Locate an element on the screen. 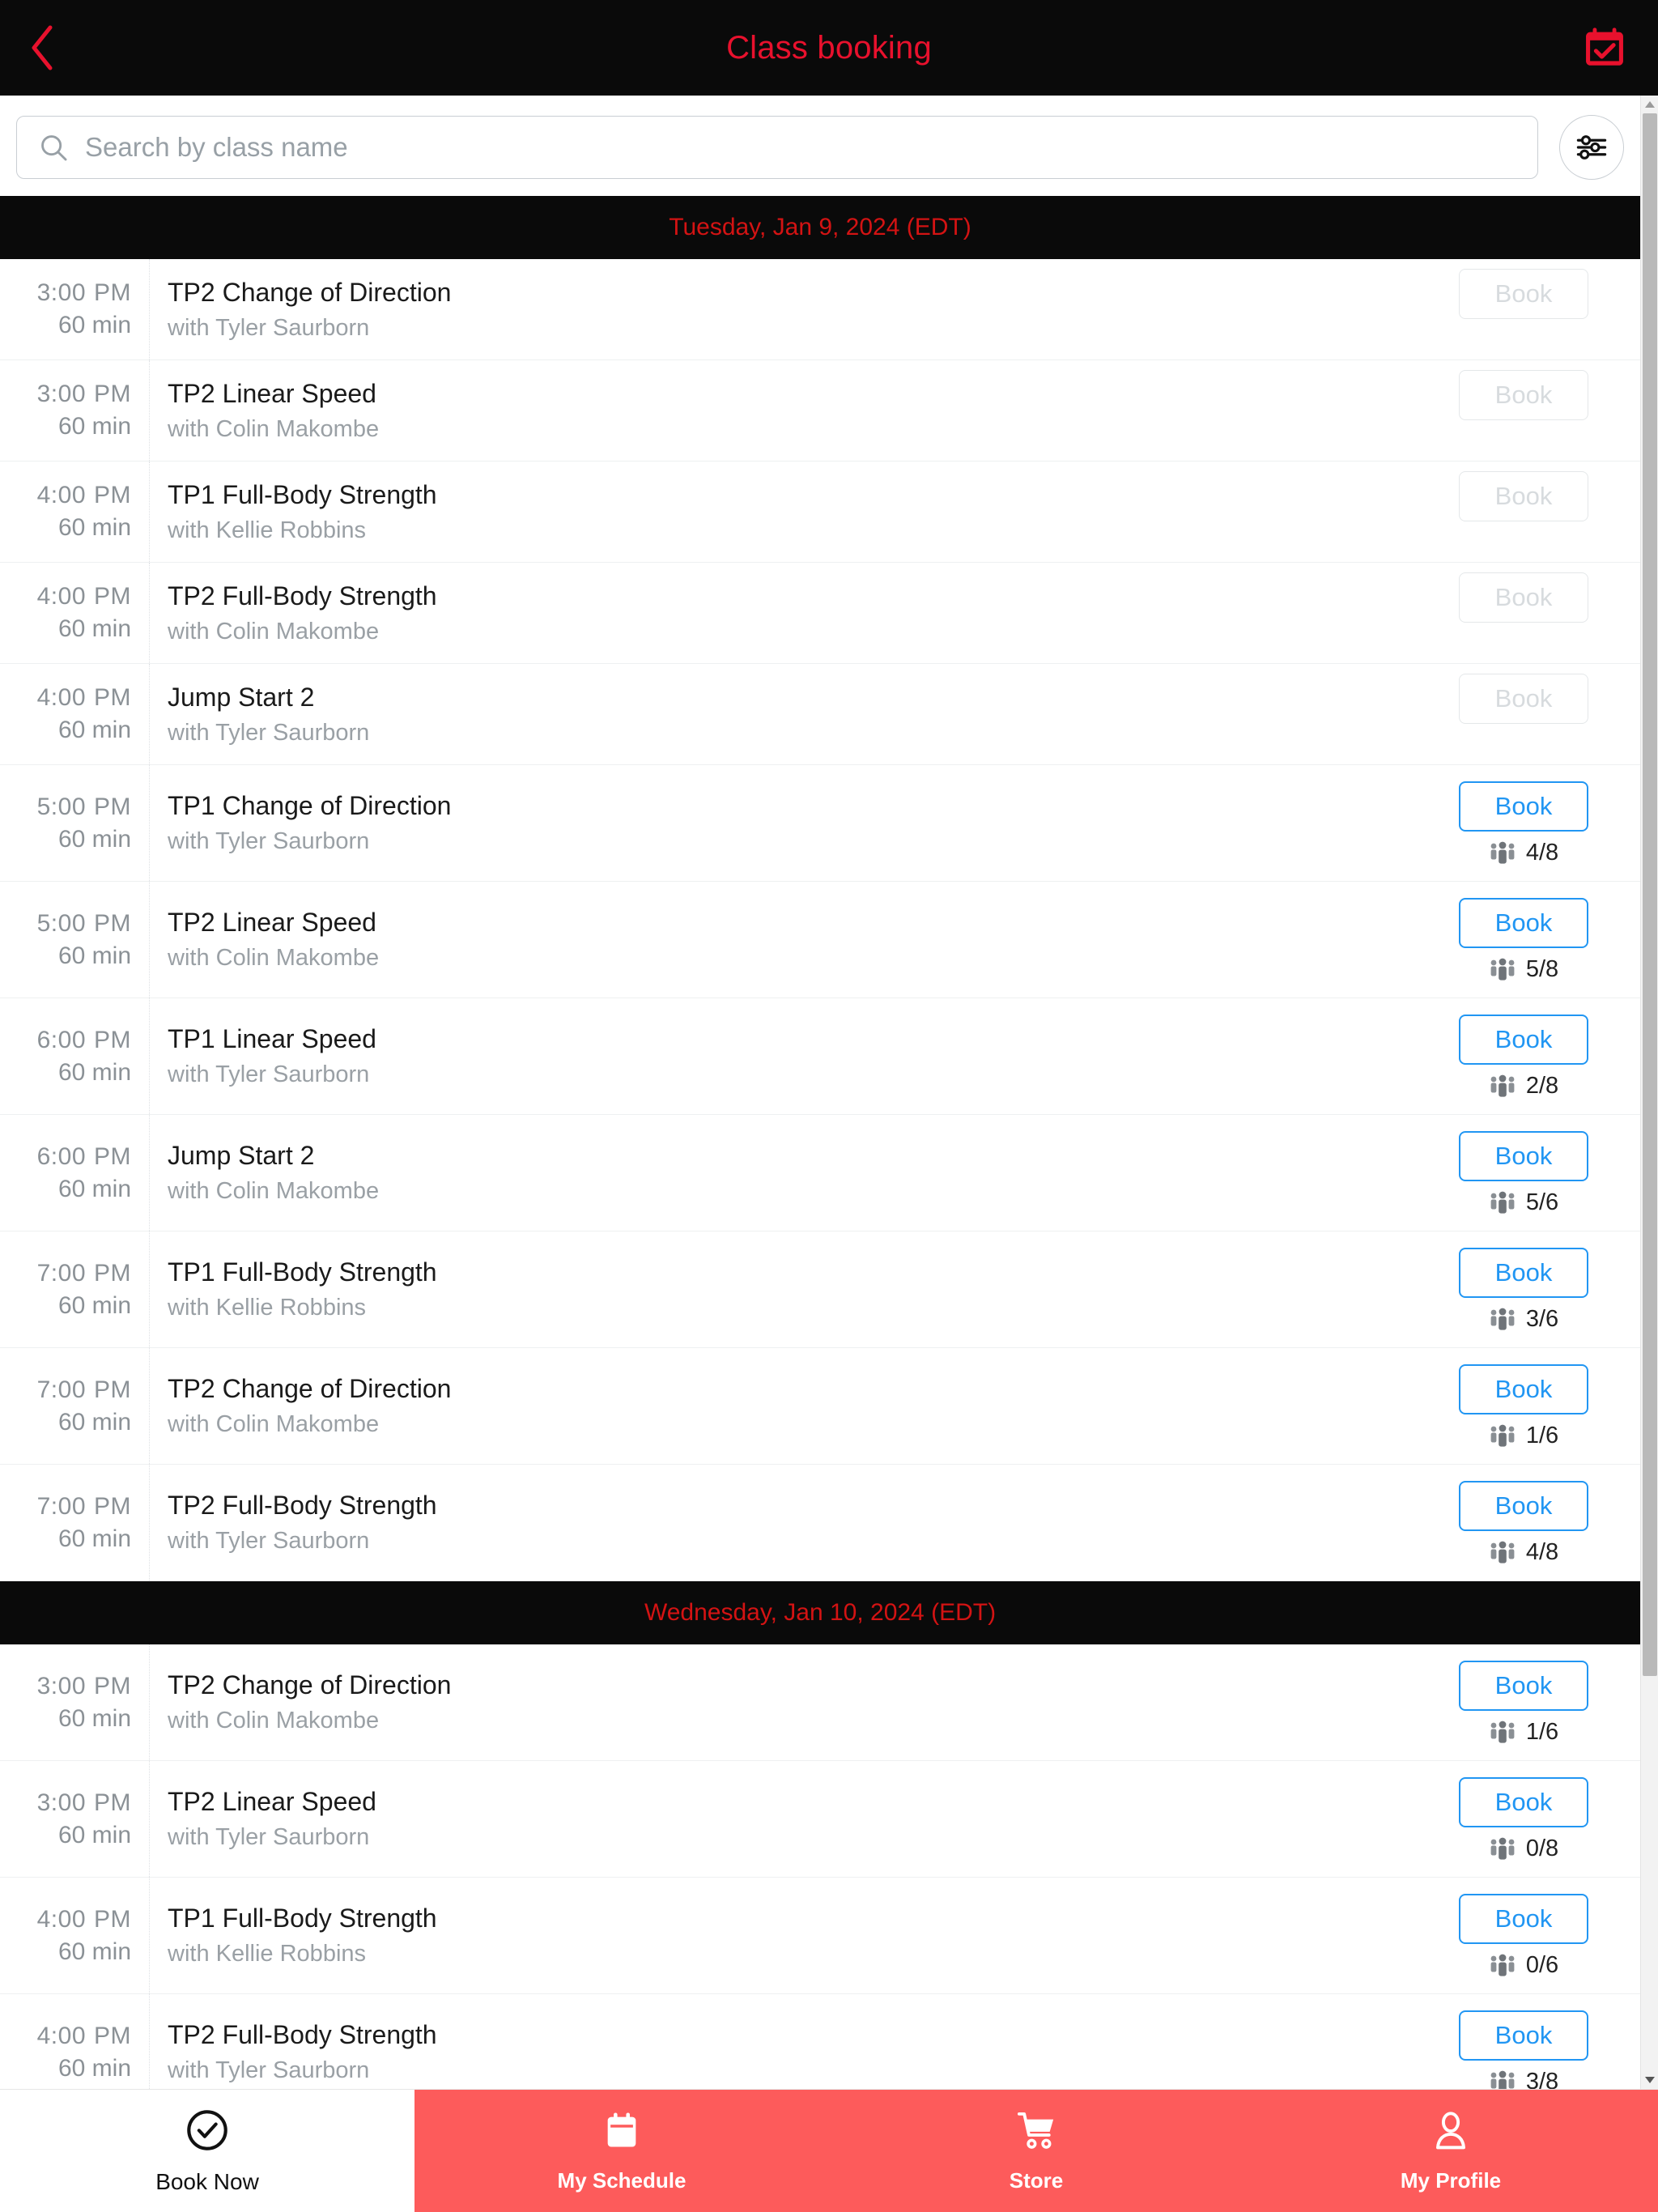 The width and height of the screenshot is (1658, 2212). class-action-column: Book 1/6 is located at coordinates (1531, 1702).